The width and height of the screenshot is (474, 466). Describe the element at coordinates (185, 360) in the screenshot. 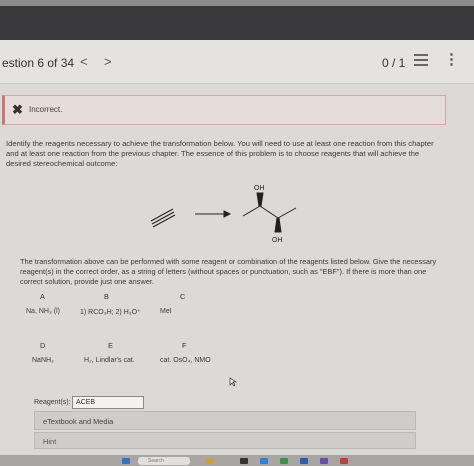

I see `reagent-text-f: cat. OsO₄, NMO` at that location.